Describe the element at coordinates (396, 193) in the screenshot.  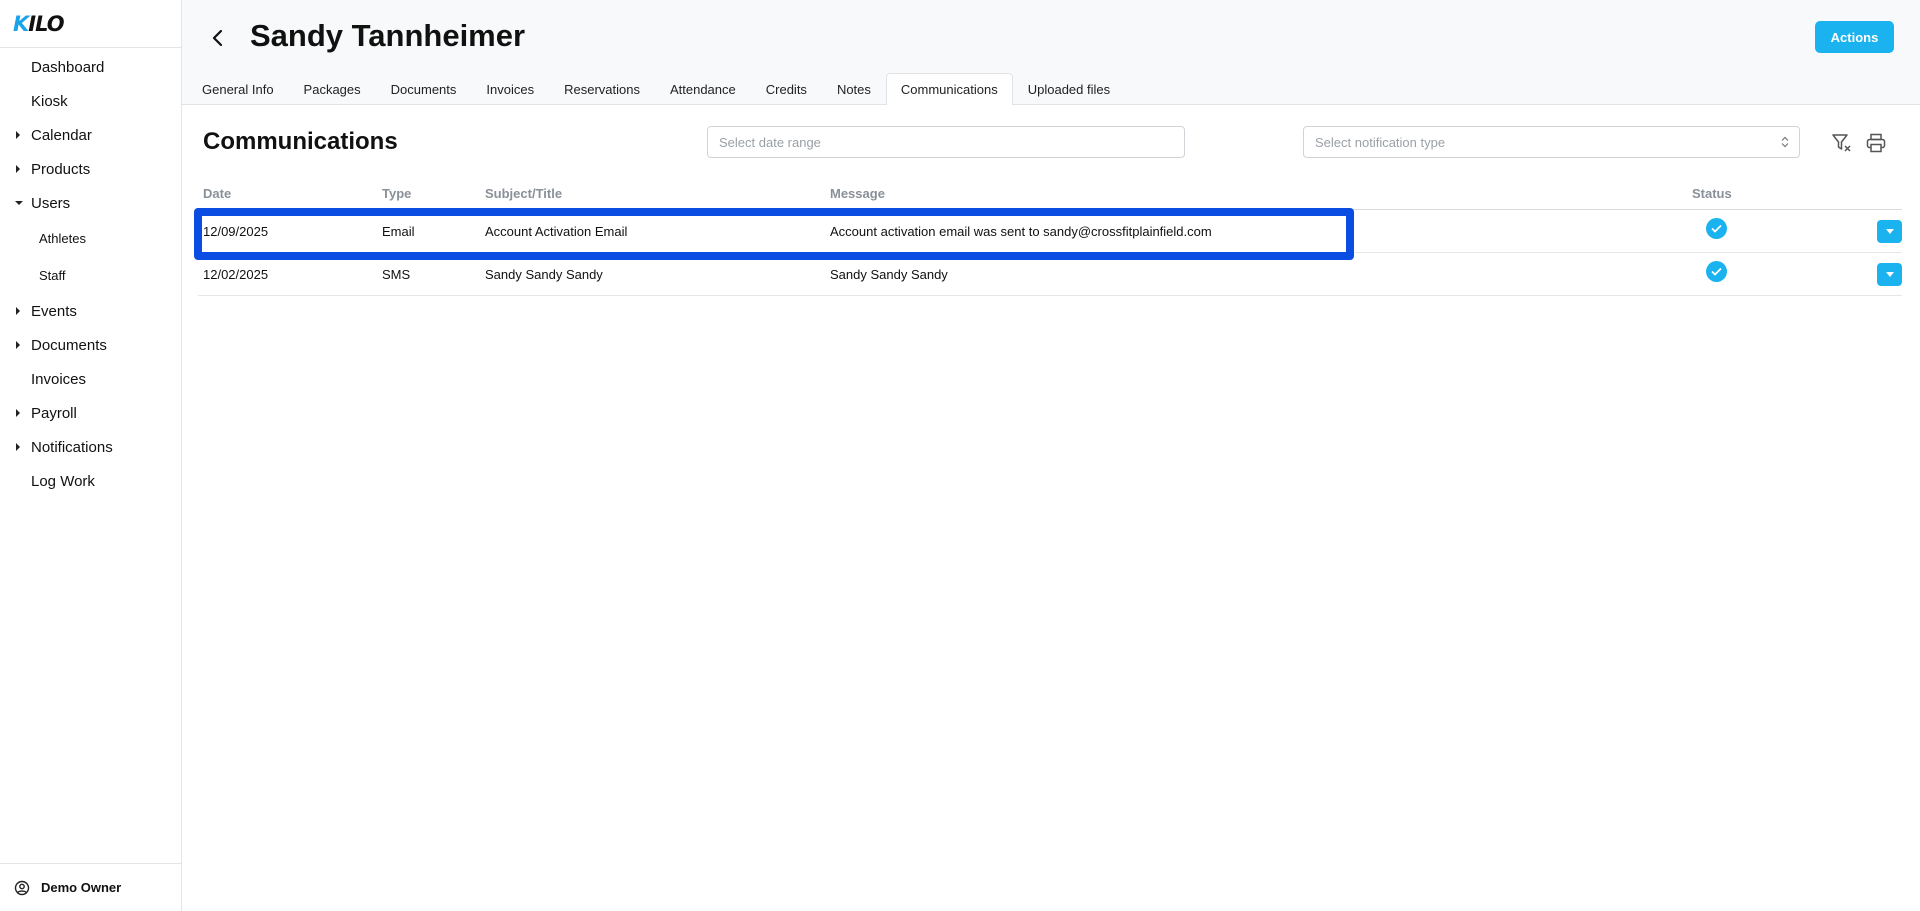
I see `col-type: Type` at that location.